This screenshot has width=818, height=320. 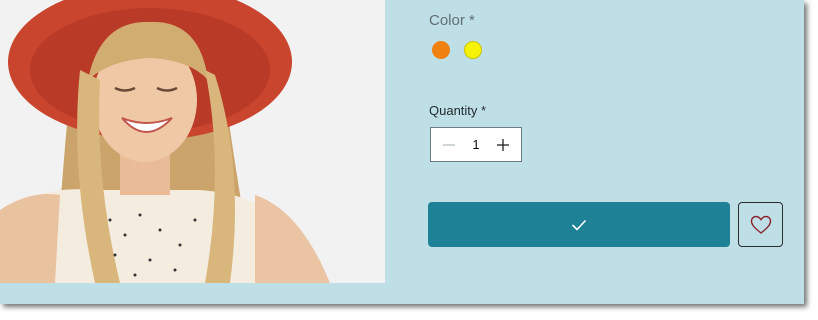 I want to click on plus-icon, so click(x=503, y=144).